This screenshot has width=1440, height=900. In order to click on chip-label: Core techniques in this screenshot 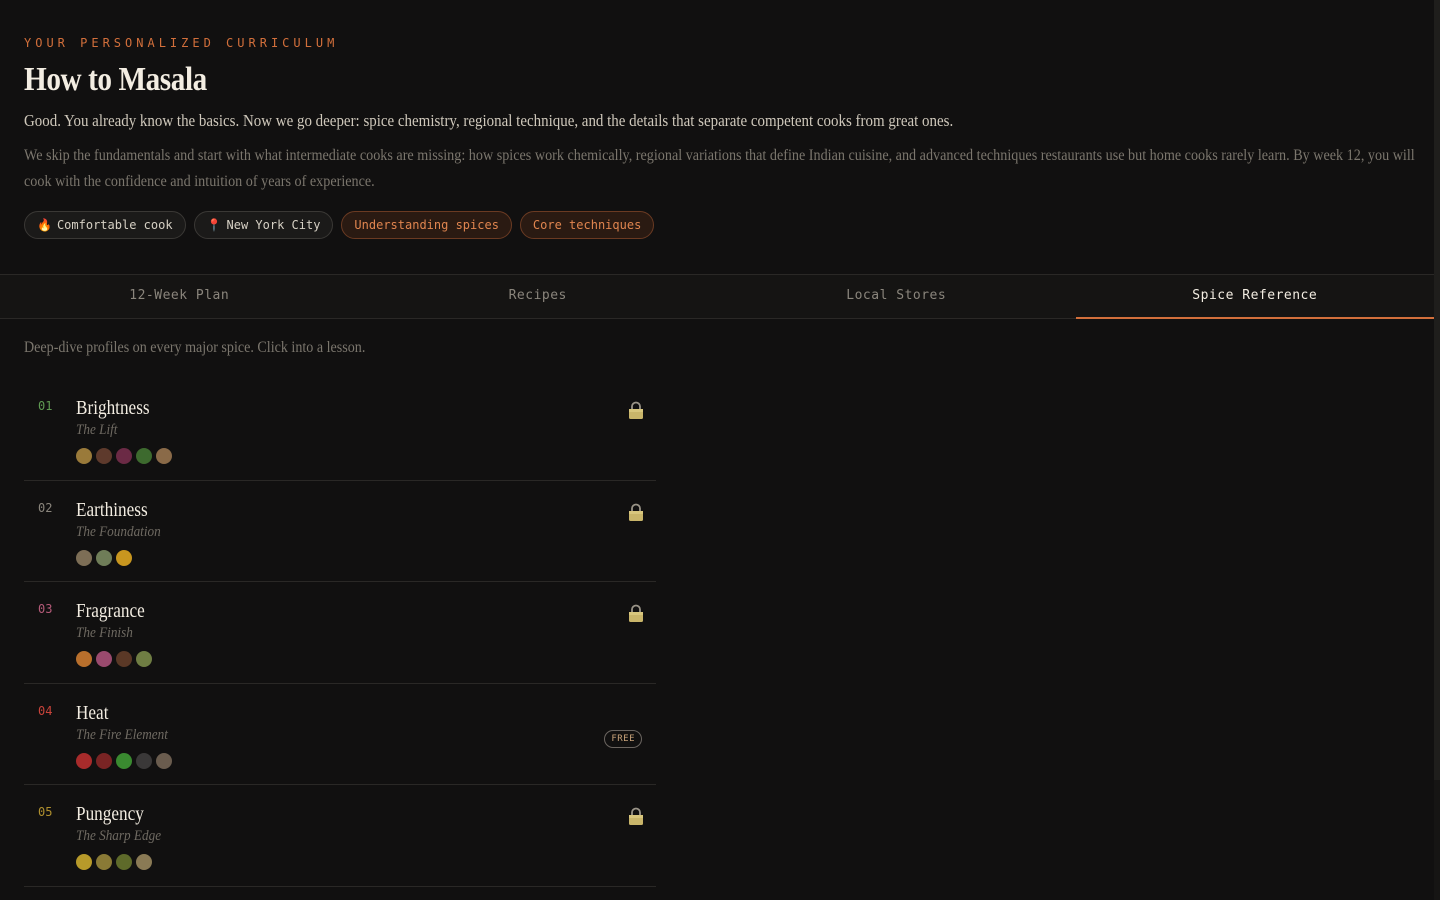, I will do `click(587, 225)`.